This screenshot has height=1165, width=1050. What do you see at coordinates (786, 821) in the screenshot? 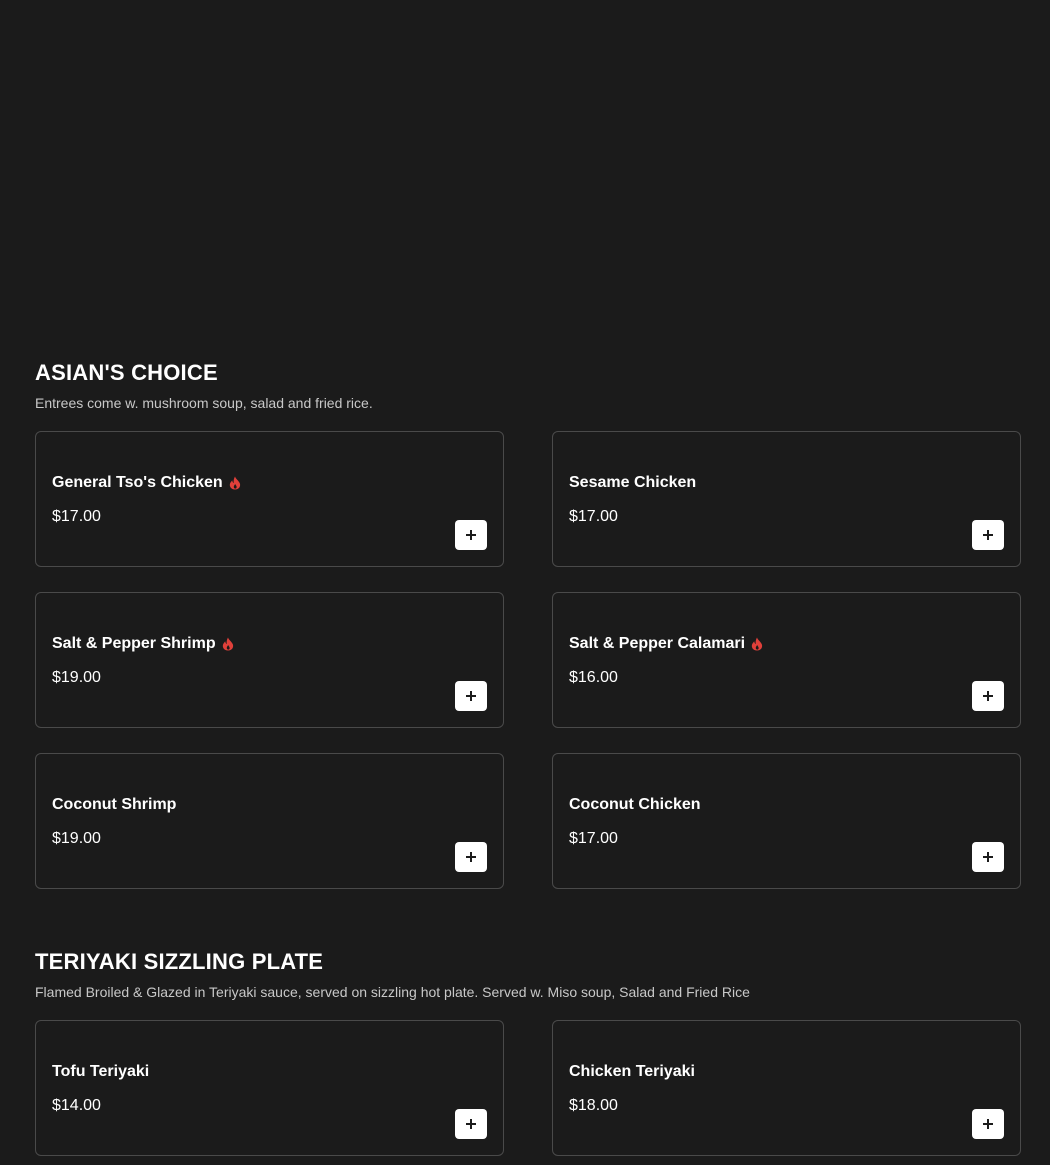
I see `menu-item-card: Coconut Chicken $17.00` at bounding box center [786, 821].